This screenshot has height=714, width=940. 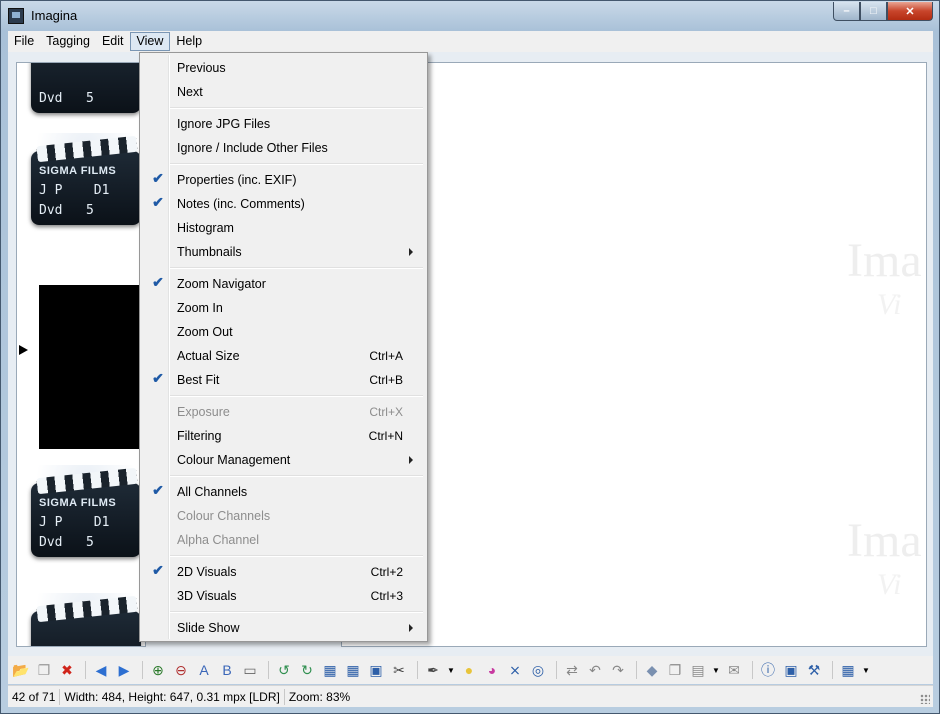 I want to click on menu-item-slide-show: Slide Show, so click(x=283, y=628).